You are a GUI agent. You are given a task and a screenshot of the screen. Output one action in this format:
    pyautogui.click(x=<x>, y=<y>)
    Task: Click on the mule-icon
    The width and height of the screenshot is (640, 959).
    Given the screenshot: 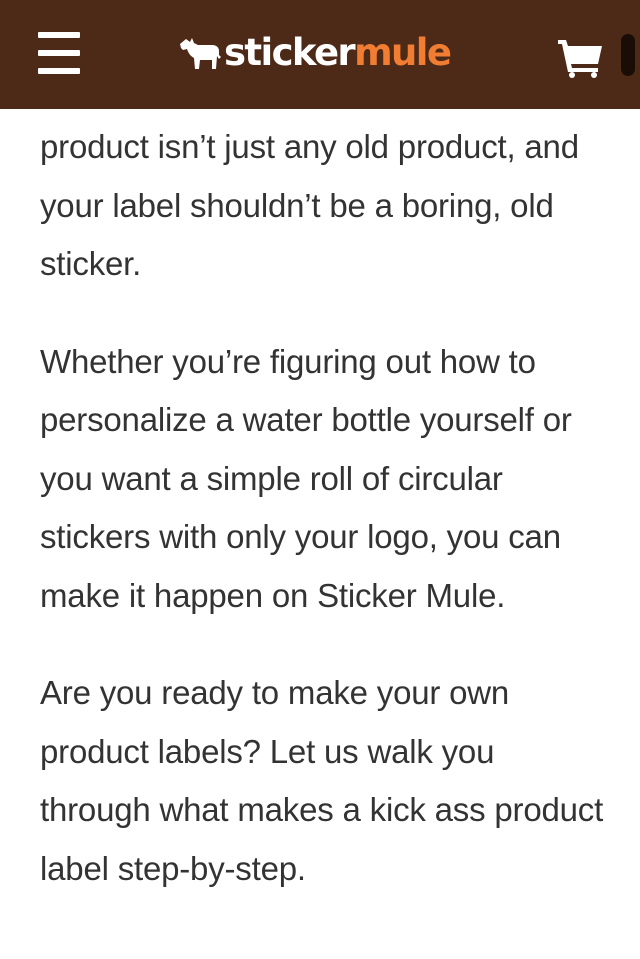 What is the action you would take?
    pyautogui.click(x=200, y=53)
    